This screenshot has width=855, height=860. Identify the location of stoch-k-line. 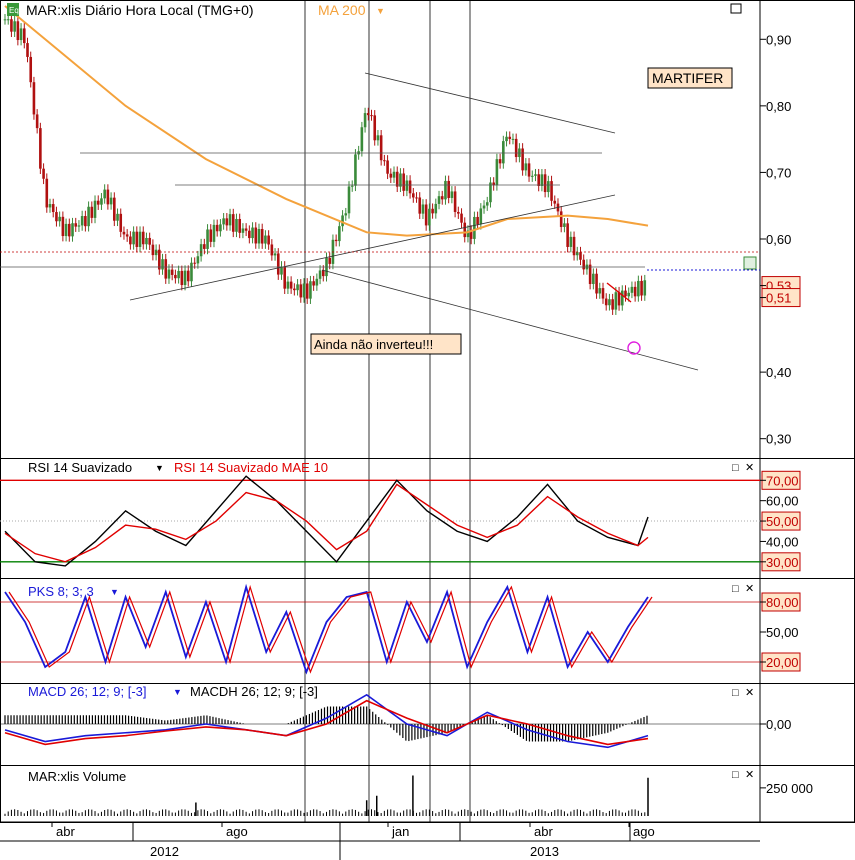
(326, 629).